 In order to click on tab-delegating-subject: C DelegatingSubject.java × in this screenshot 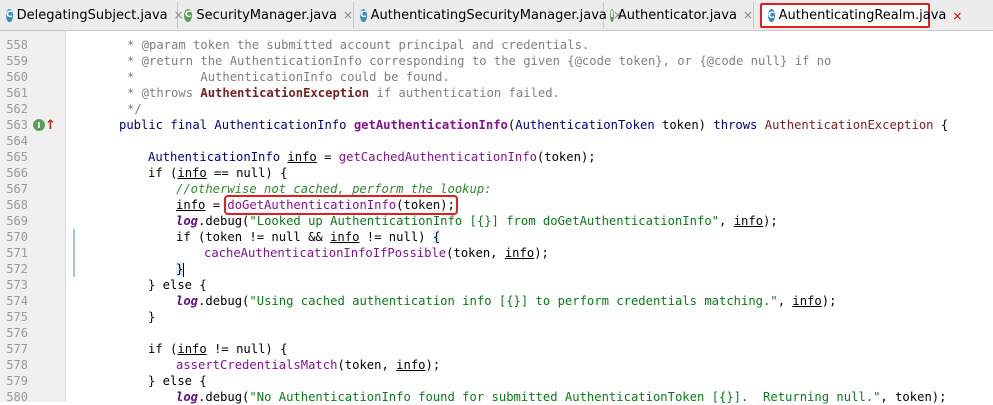, I will do `click(92, 15)`.